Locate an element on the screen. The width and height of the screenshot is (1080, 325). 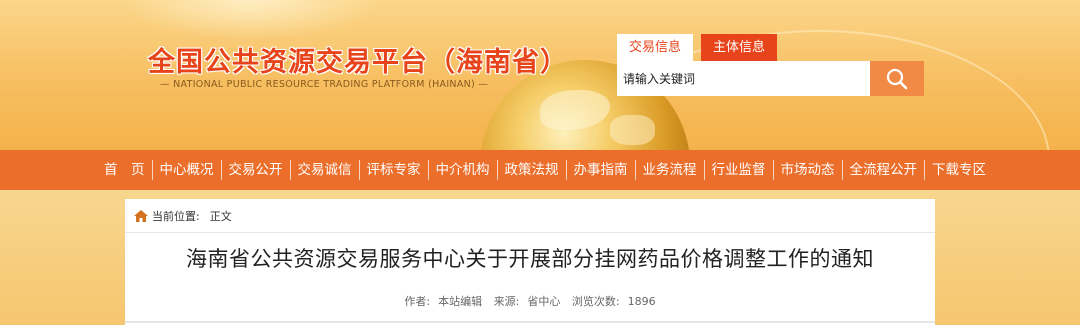
author-label: 作者: is located at coordinates (417, 301).